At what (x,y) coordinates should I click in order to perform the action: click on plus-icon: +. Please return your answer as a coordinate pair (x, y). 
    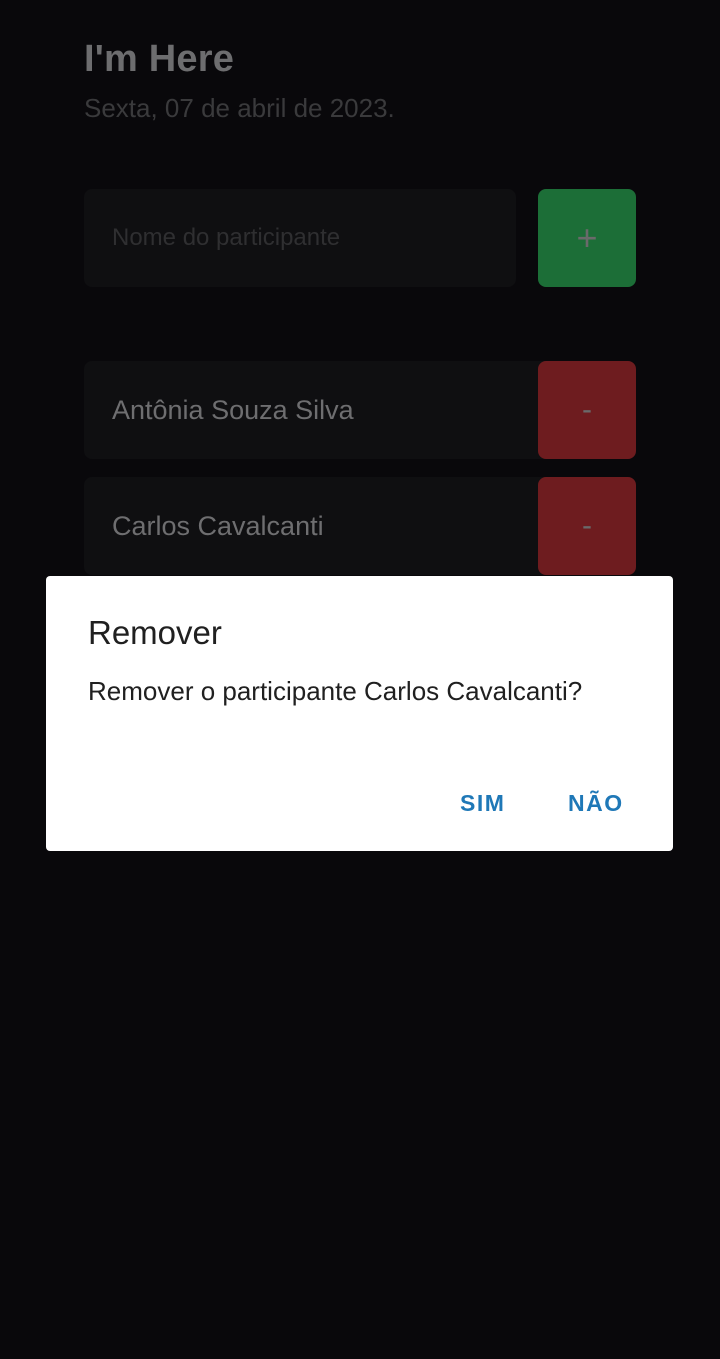
    Looking at the image, I should click on (587, 237).